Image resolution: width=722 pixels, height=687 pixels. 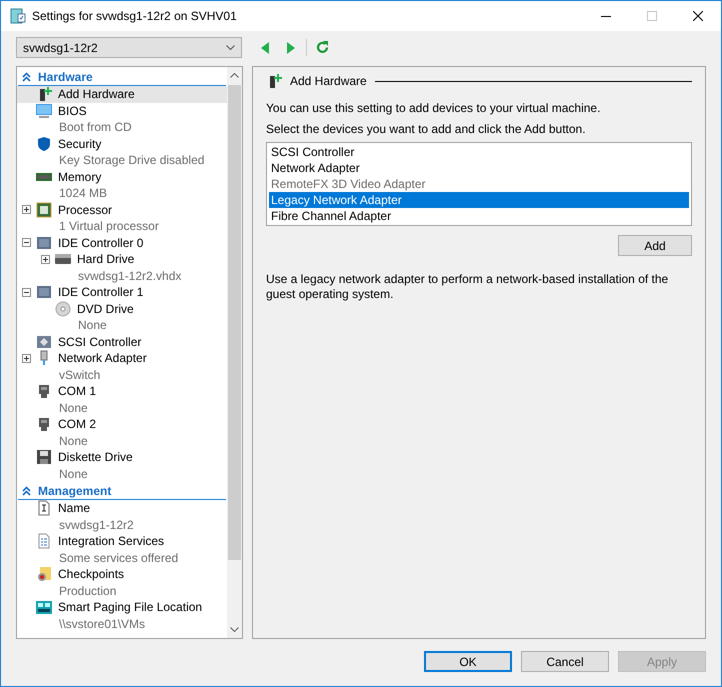 What do you see at coordinates (74, 508) in the screenshot?
I see `tree-item-label: Name` at bounding box center [74, 508].